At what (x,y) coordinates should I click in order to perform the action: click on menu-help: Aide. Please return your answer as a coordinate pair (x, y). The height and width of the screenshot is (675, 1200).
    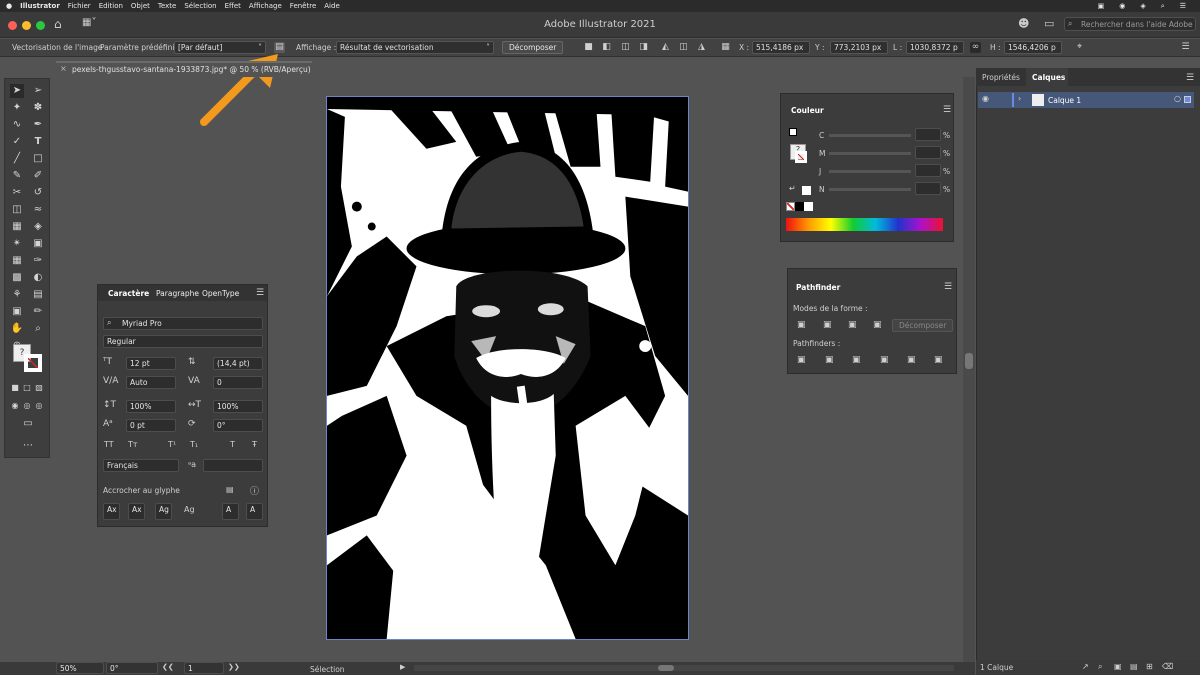
    Looking at the image, I should click on (331, 6).